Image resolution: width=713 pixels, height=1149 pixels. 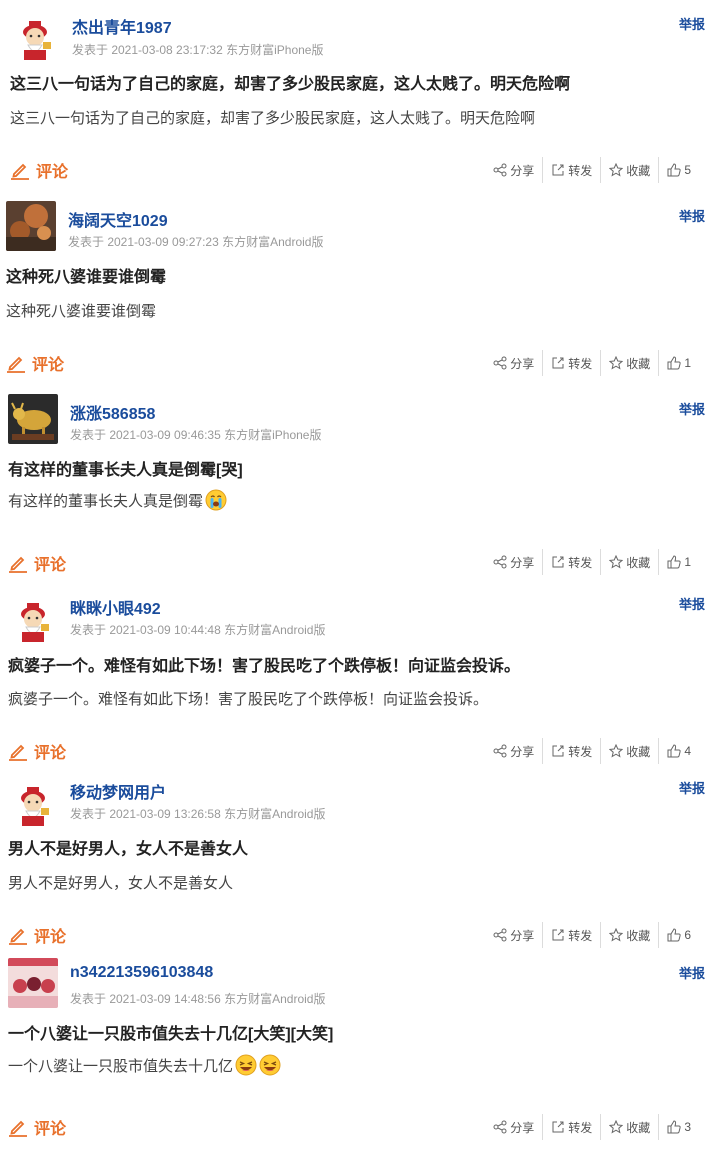 I want to click on post-title: 疯婆子一个。难怪有如此下场！害了股民吃了个跌停板！向证监会投诉。, so click(x=264, y=664).